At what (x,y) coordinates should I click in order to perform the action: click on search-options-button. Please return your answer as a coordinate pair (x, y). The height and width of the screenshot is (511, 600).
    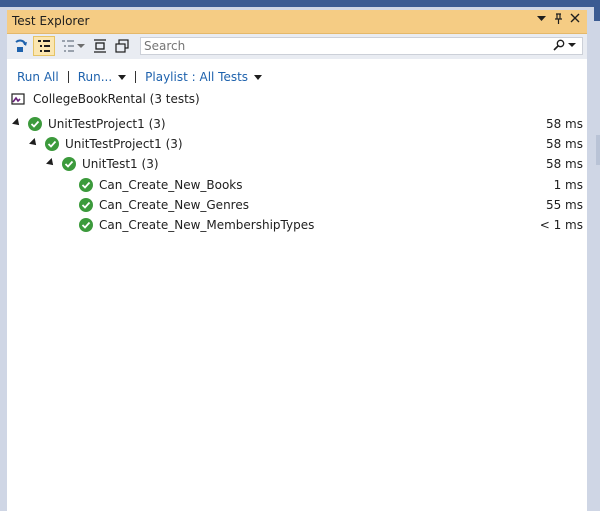
    Looking at the image, I should click on (564, 45).